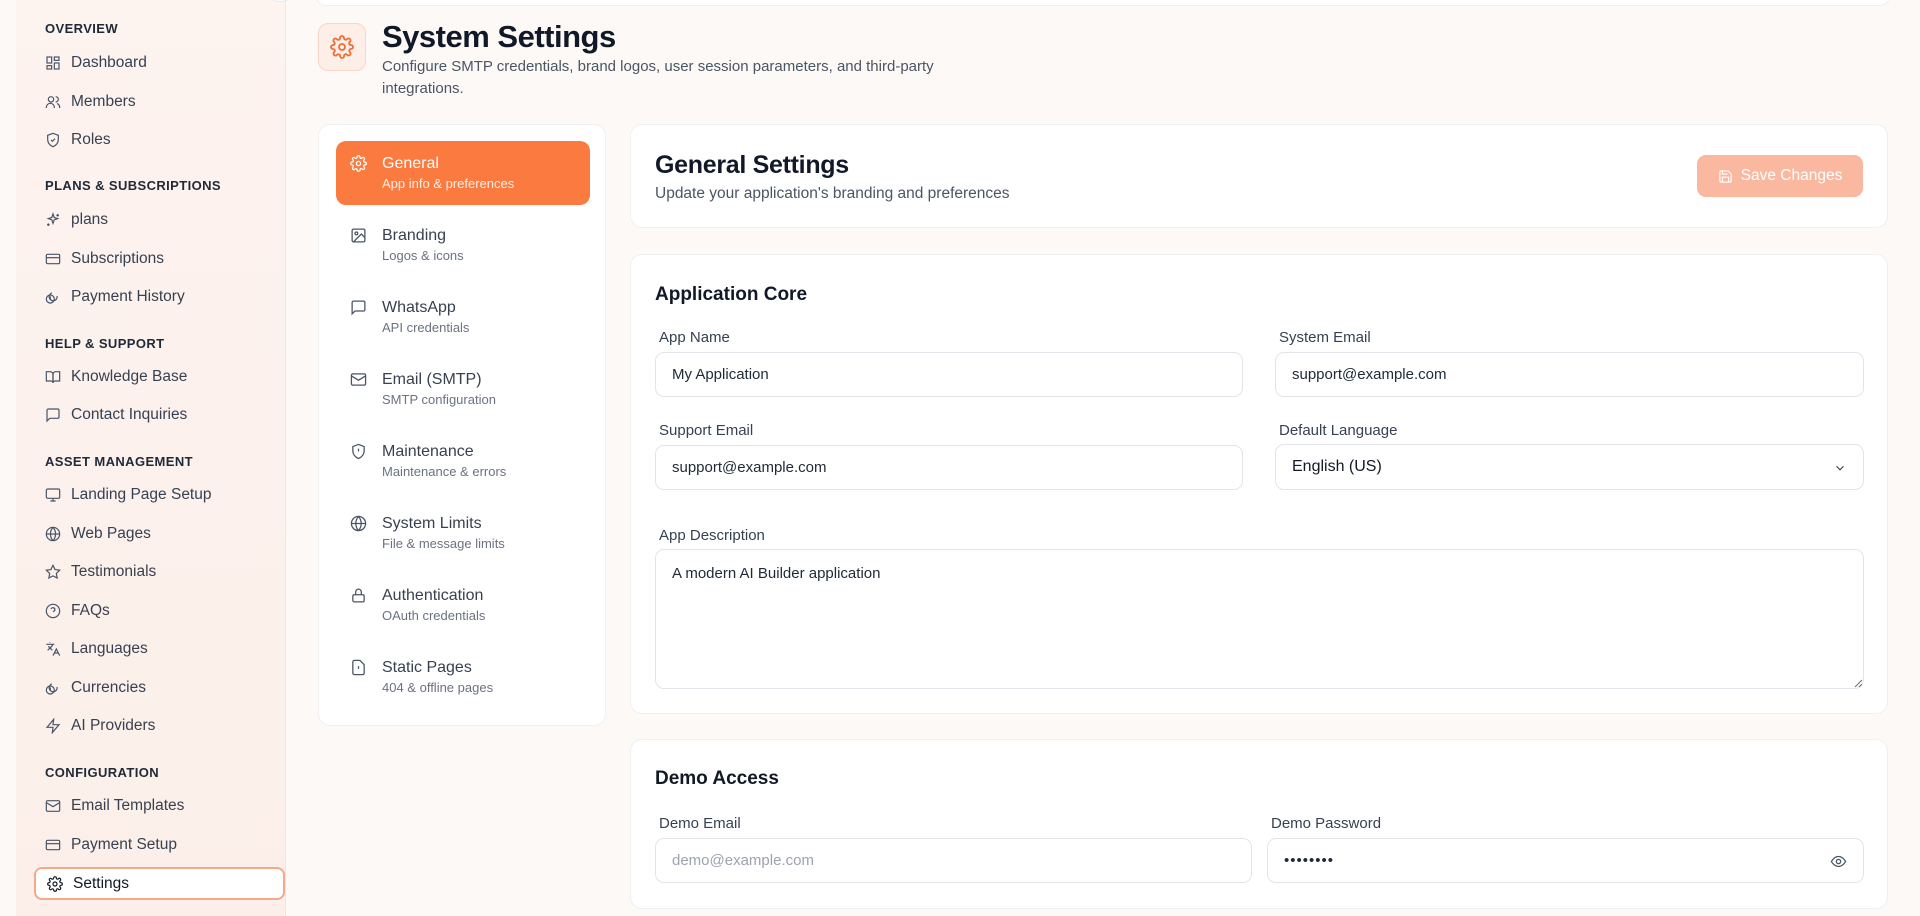 This screenshot has height=916, width=1920. Describe the element at coordinates (156, 649) in the screenshot. I see `sidebar-item-languages: Languages` at that location.